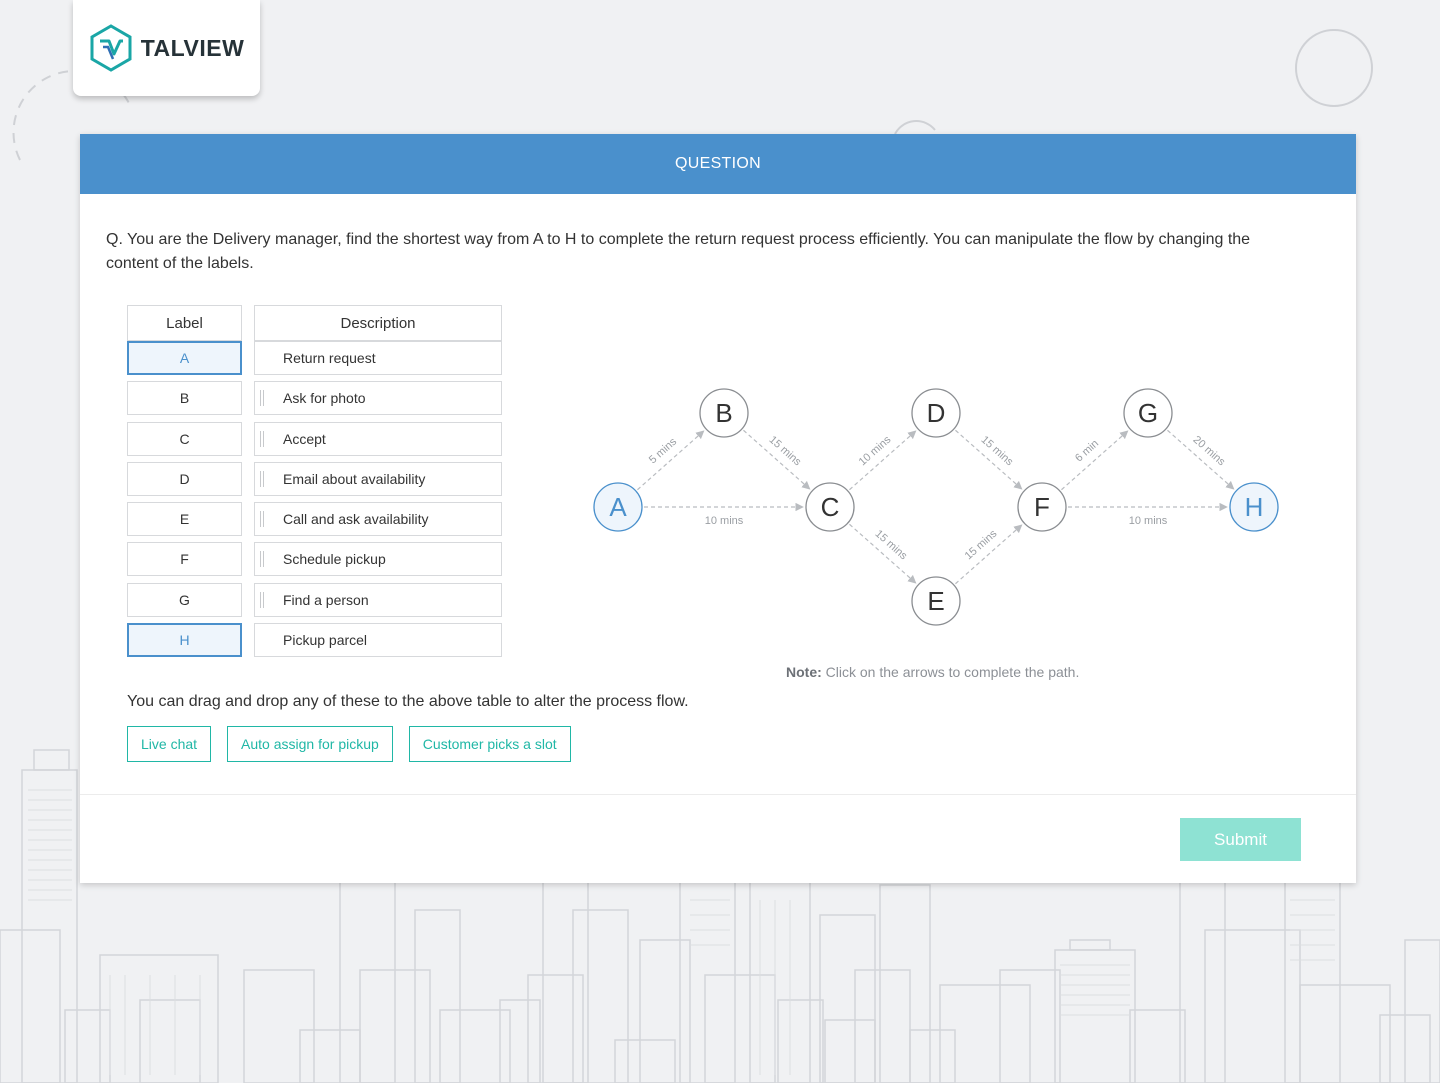  Describe the element at coordinates (1148, 413) in the screenshot. I see `node-label-g: G` at that location.